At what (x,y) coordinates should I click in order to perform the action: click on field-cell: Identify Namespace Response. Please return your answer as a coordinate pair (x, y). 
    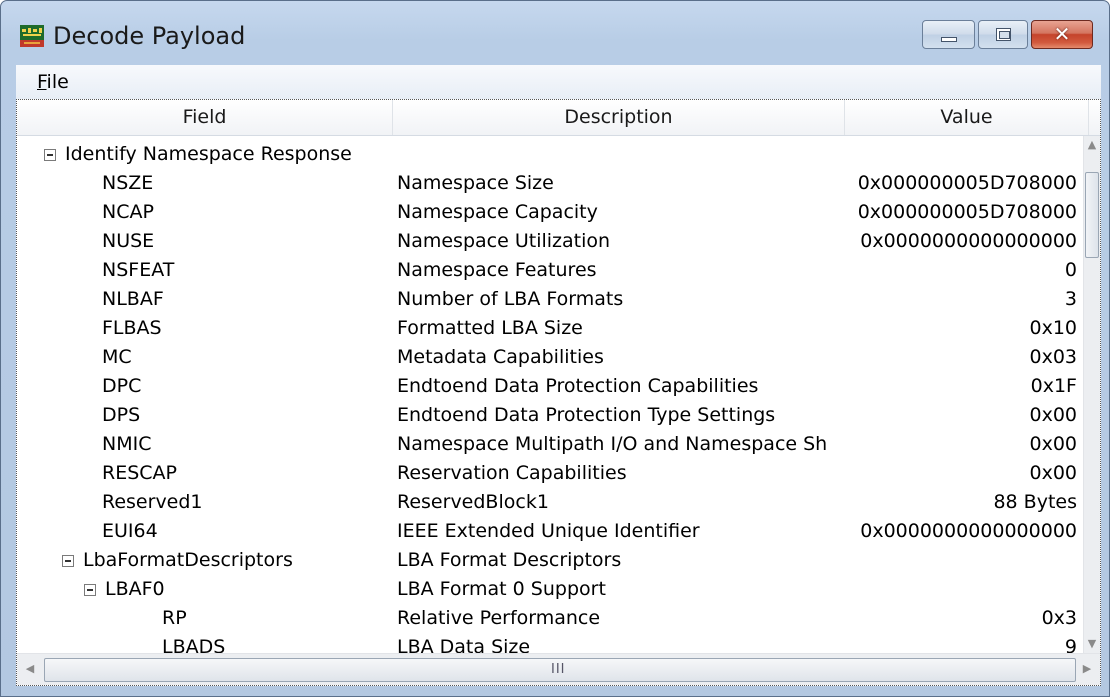
    Looking at the image, I should click on (198, 154).